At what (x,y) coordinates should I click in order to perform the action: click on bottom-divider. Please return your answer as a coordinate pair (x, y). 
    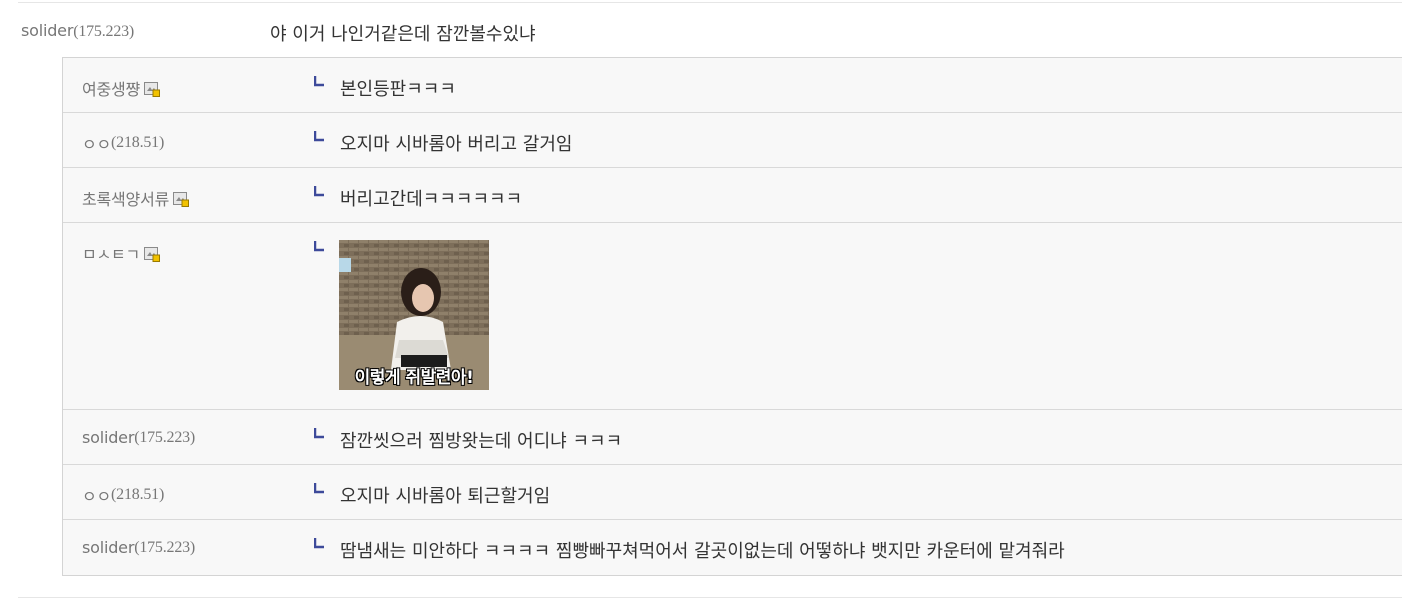
    Looking at the image, I should click on (710, 597).